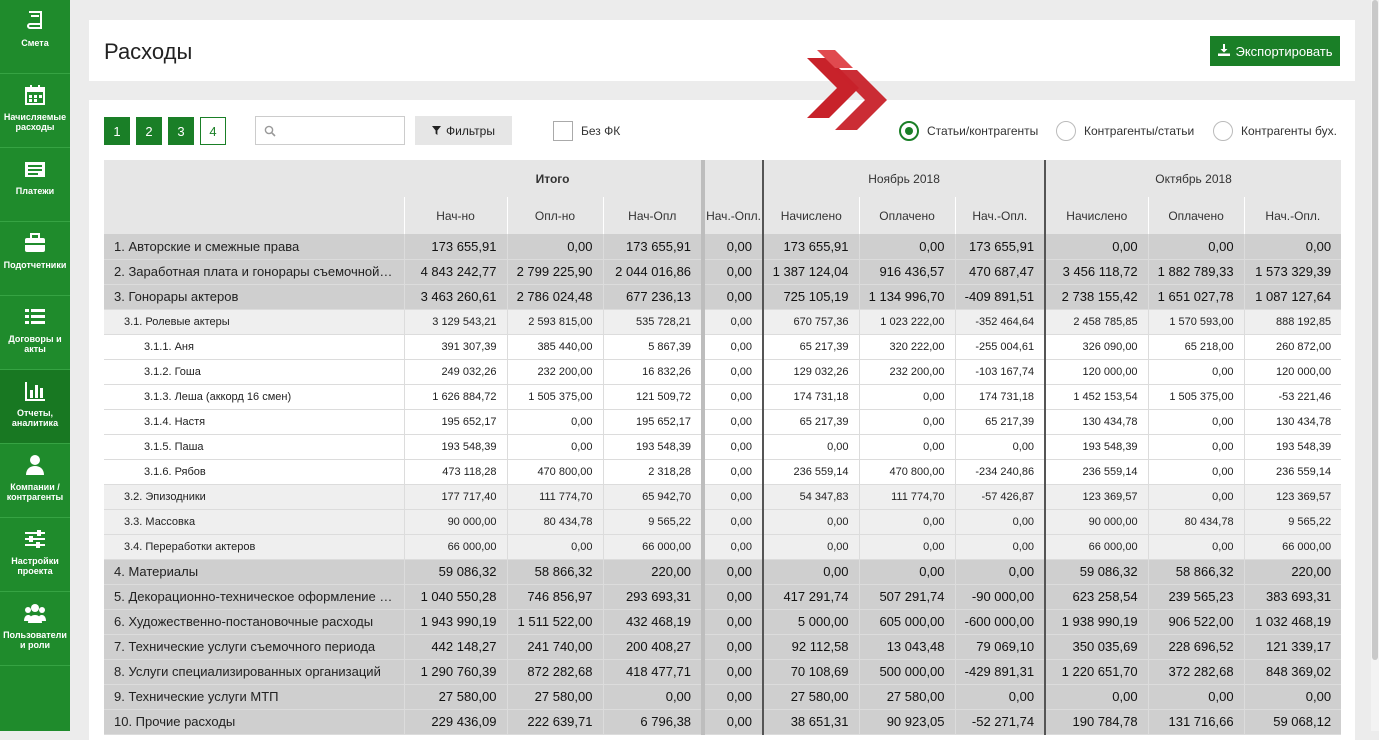 The width and height of the screenshot is (1379, 740). What do you see at coordinates (35, 492) in the screenshot?
I see `sidebar-item-label: Компании / контрагенты` at bounding box center [35, 492].